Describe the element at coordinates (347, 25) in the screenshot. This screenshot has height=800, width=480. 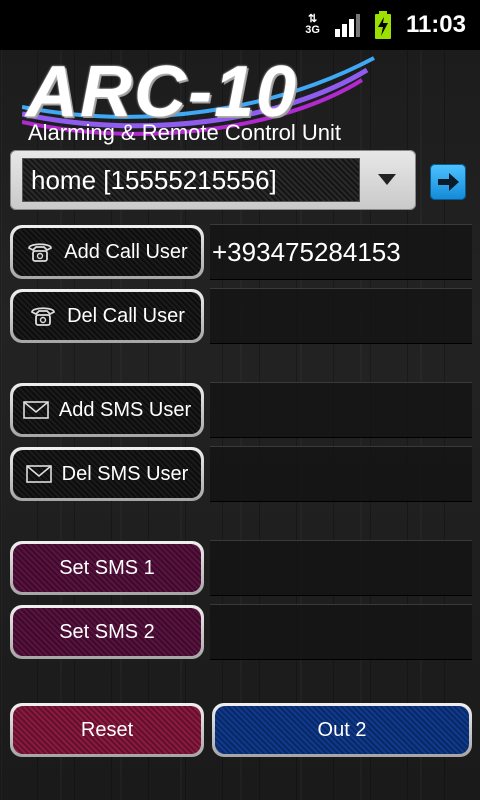
I see `signal-strength-icon` at that location.